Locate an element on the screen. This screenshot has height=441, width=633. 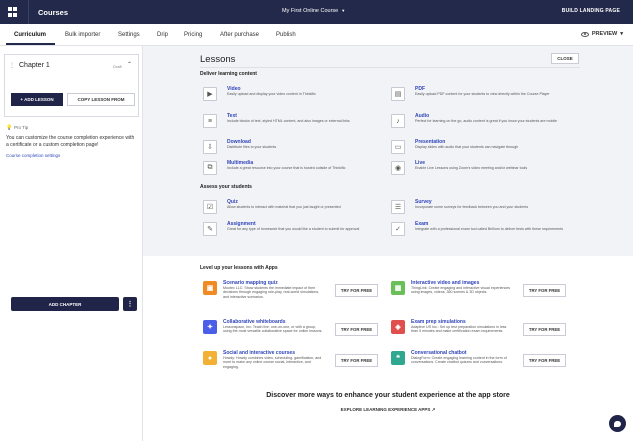
exam-icon: ✓ is located at coordinates (398, 229).